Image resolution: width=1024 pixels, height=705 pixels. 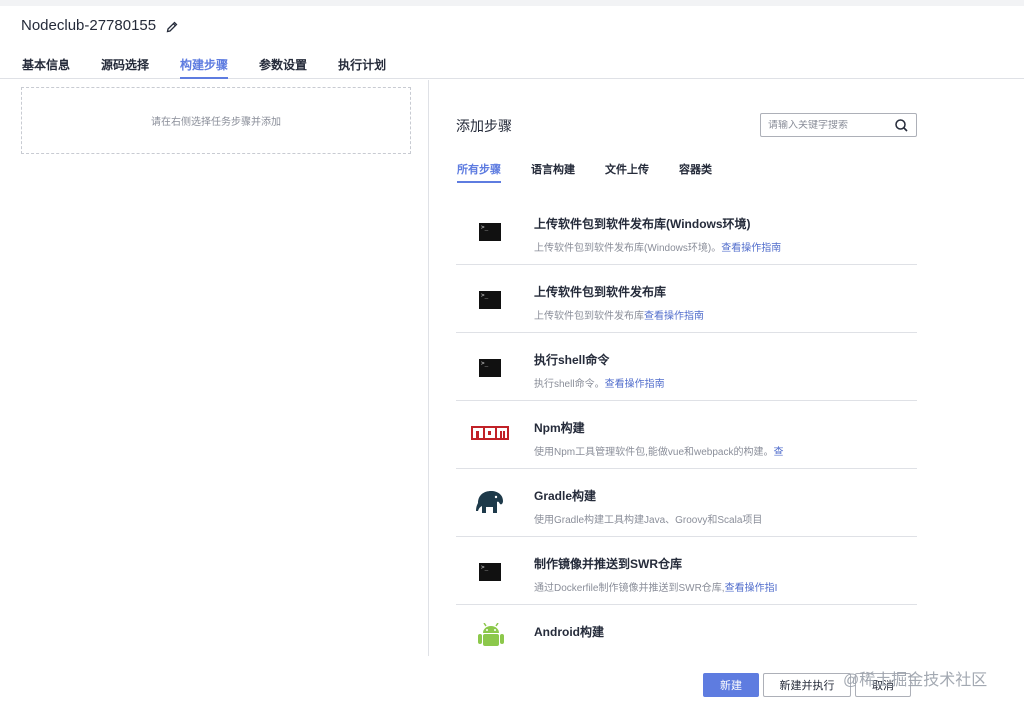 What do you see at coordinates (915, 680) in the screenshot?
I see `watermark: @稀土掘金技术社区` at bounding box center [915, 680].